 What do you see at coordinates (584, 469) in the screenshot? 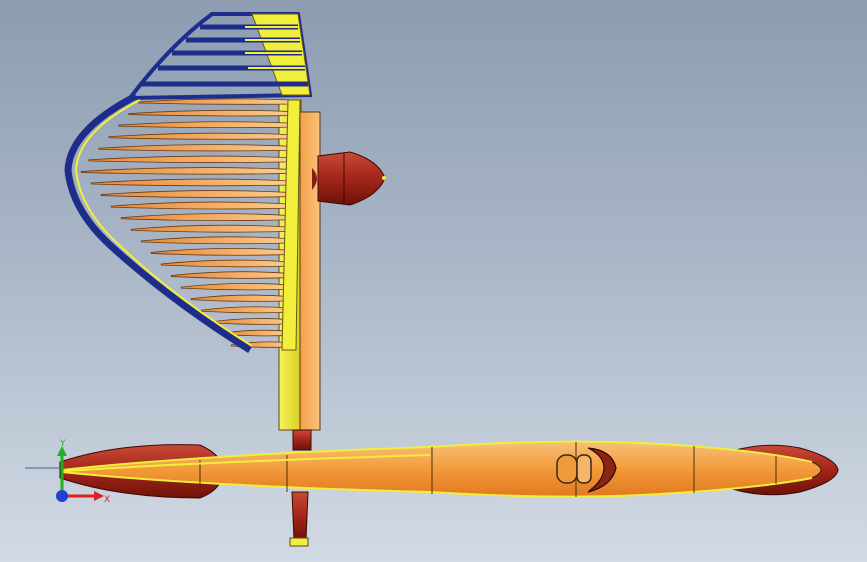
I see `cockpit-seat-right` at bounding box center [584, 469].